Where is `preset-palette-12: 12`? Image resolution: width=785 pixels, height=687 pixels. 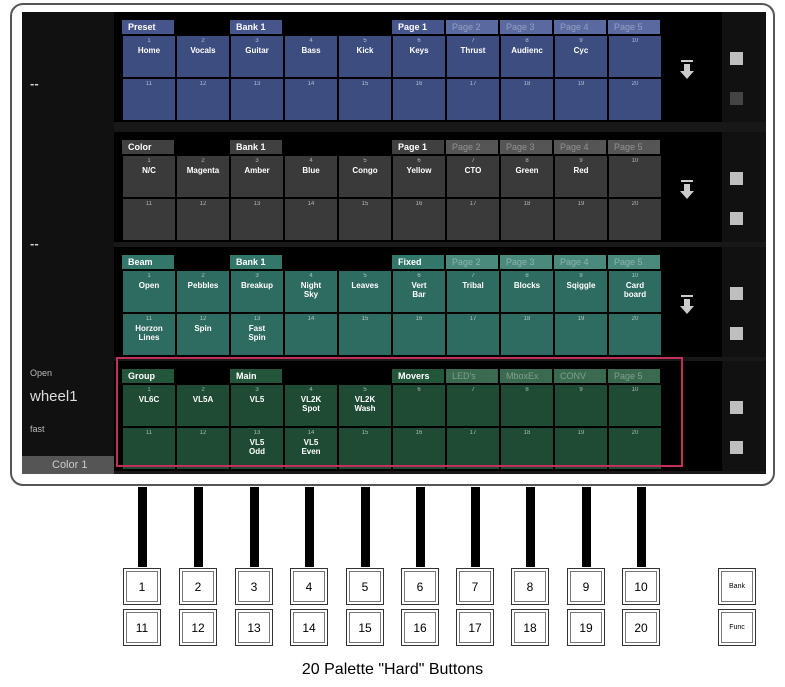 preset-palette-12: 12 is located at coordinates (203, 99).